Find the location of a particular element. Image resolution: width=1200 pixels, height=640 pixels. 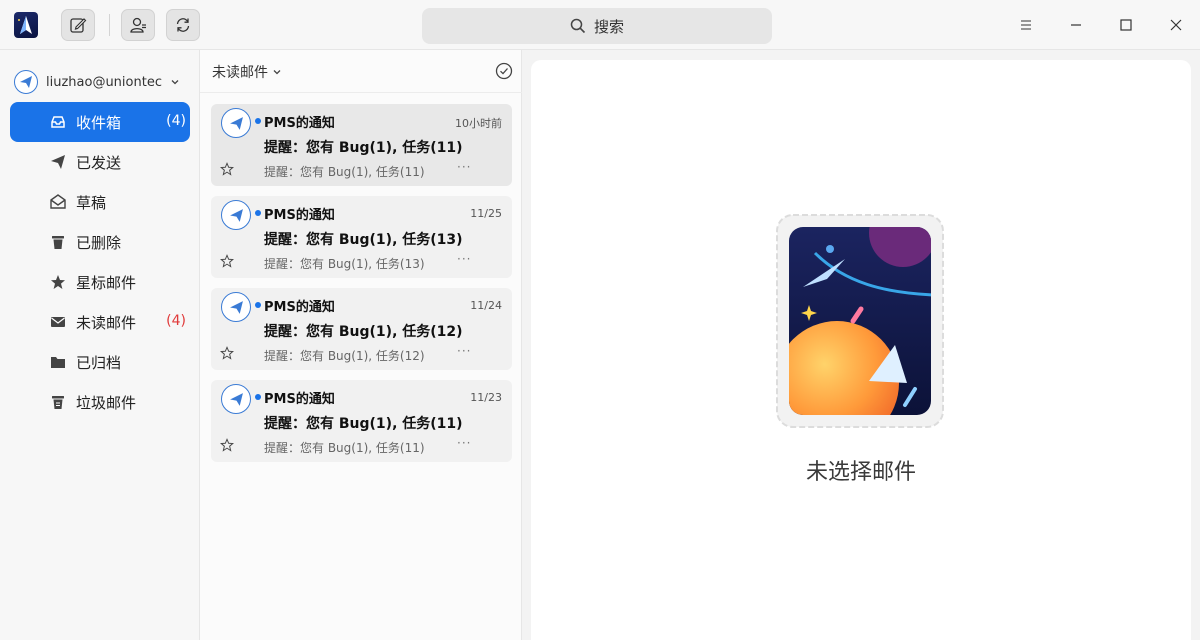

refresh-icon is located at coordinates (183, 25).